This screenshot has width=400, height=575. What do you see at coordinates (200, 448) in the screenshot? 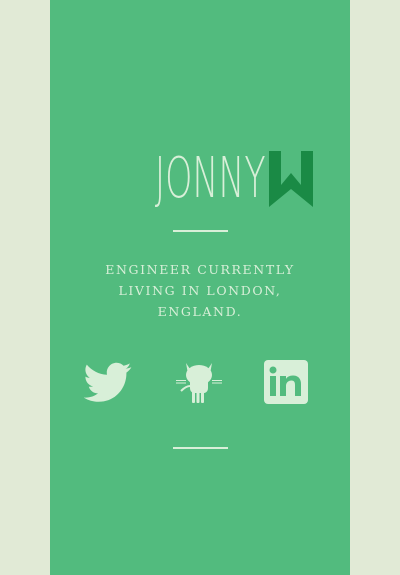
I see `bottom-divider` at bounding box center [200, 448].